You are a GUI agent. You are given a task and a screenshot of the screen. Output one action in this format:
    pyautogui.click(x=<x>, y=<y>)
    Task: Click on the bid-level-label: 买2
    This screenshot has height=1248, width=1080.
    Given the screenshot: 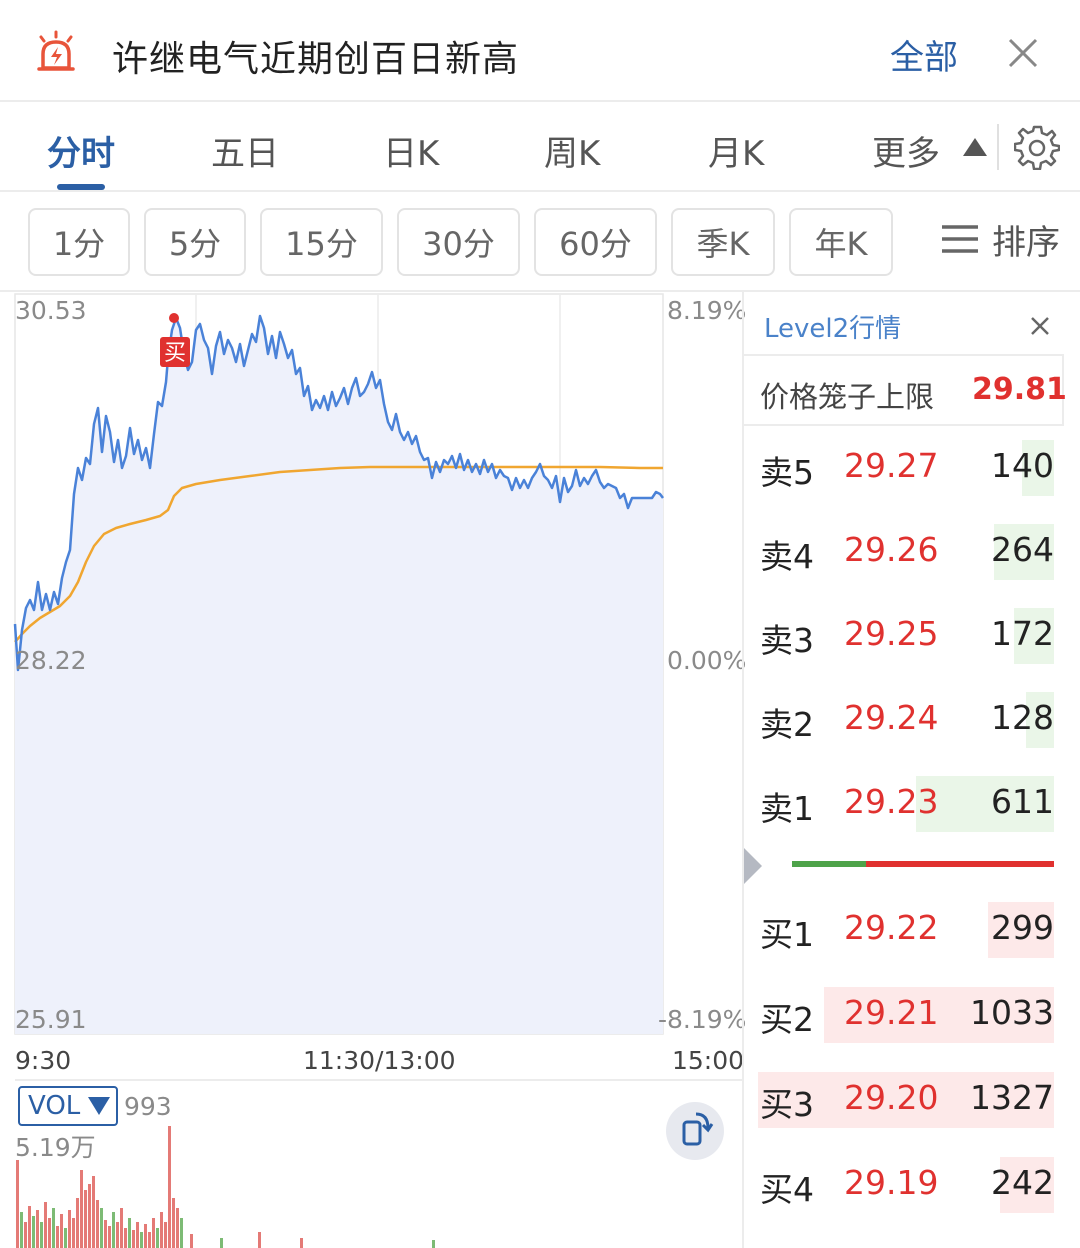 What is the action you would take?
    pyautogui.click(x=787, y=1019)
    